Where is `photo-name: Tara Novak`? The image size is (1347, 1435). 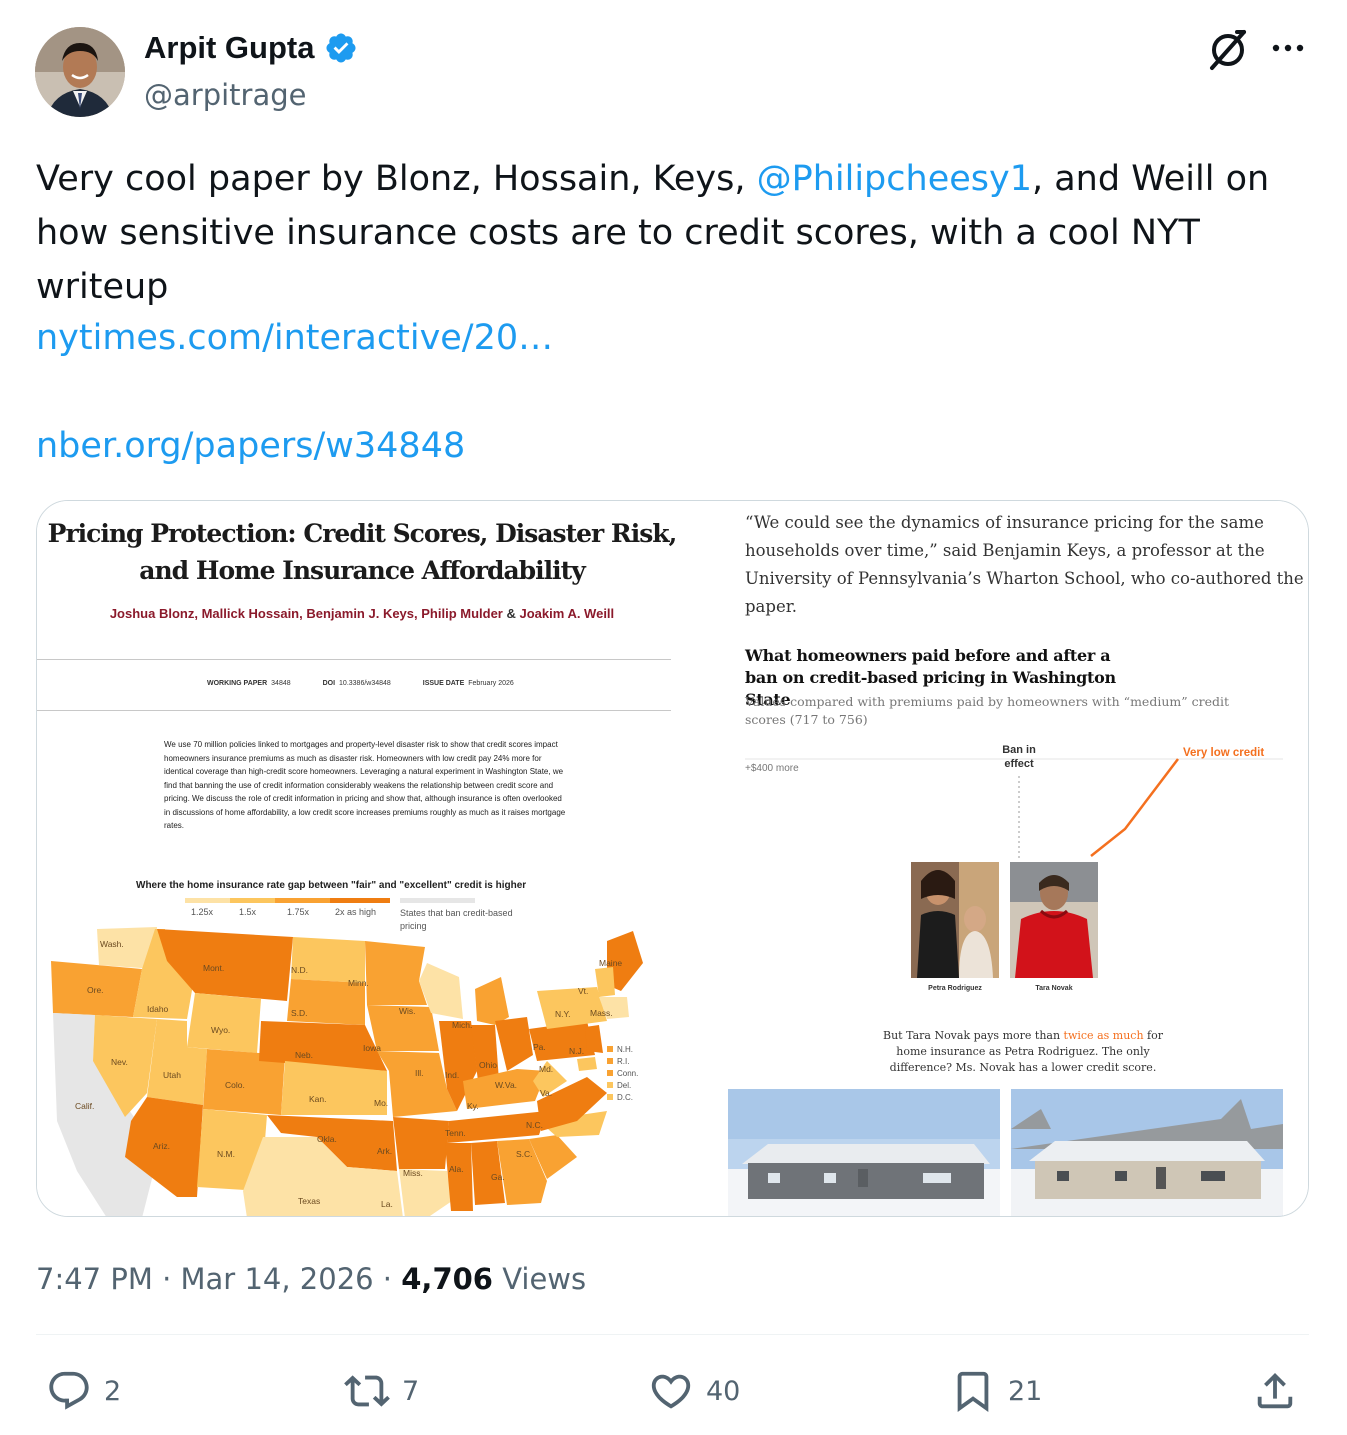 photo-name: Tara Novak is located at coordinates (1054, 988).